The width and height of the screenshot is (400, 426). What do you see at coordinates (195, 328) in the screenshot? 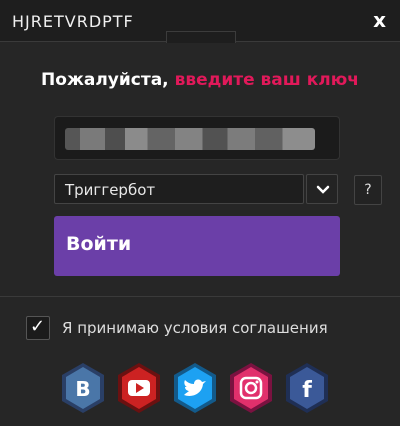
I see `agreement-label: Я принимаю условия соглашения` at bounding box center [195, 328].